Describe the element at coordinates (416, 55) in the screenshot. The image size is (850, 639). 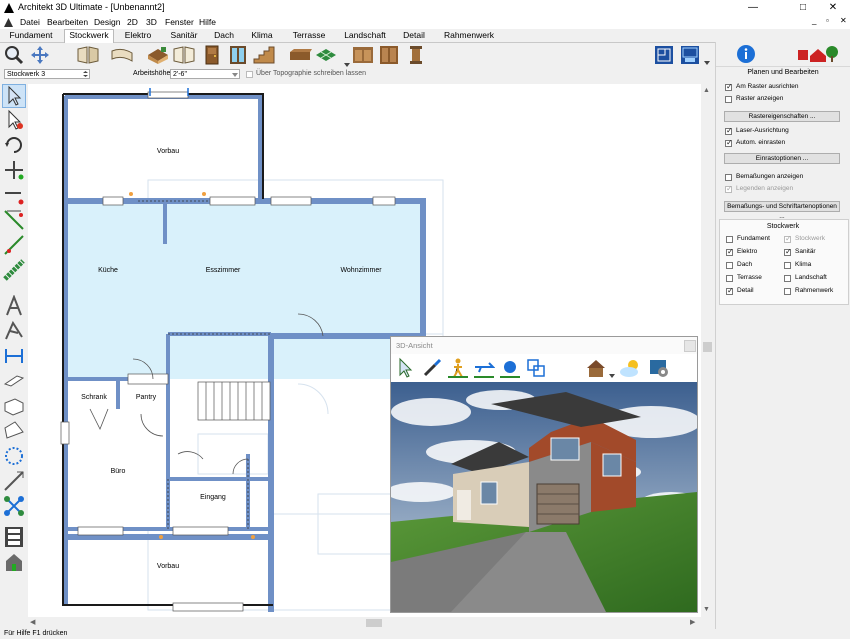
I see `column-icon` at that location.